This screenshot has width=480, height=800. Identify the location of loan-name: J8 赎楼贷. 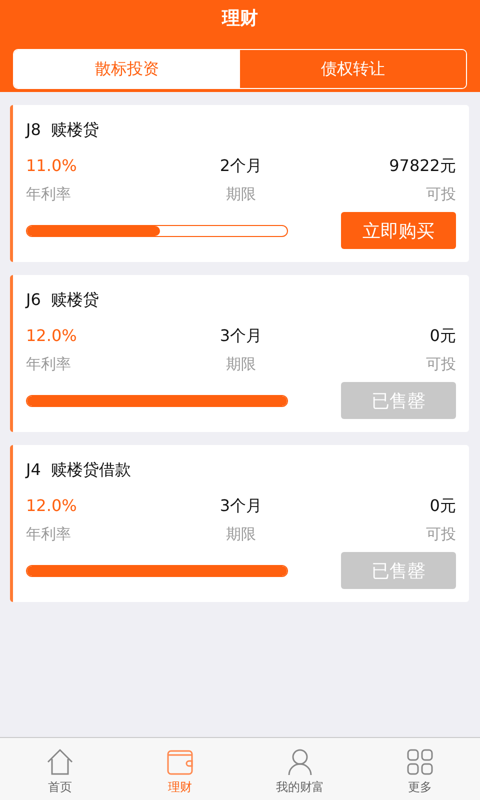
(63, 130).